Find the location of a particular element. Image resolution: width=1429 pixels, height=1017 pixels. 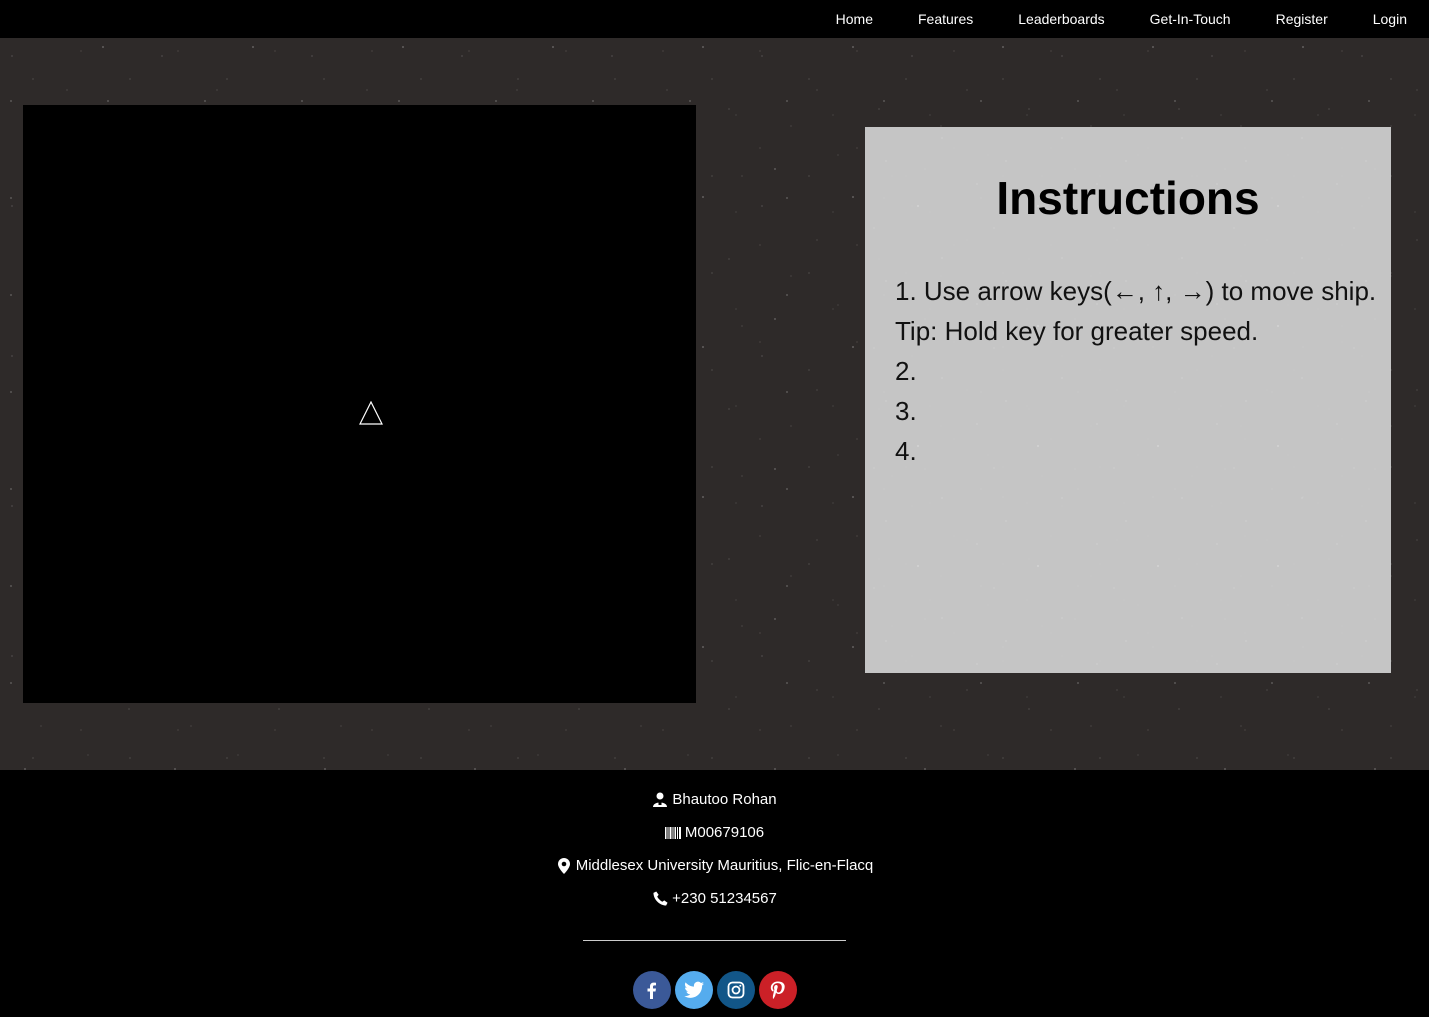

barcode-icon is located at coordinates (672, 833).